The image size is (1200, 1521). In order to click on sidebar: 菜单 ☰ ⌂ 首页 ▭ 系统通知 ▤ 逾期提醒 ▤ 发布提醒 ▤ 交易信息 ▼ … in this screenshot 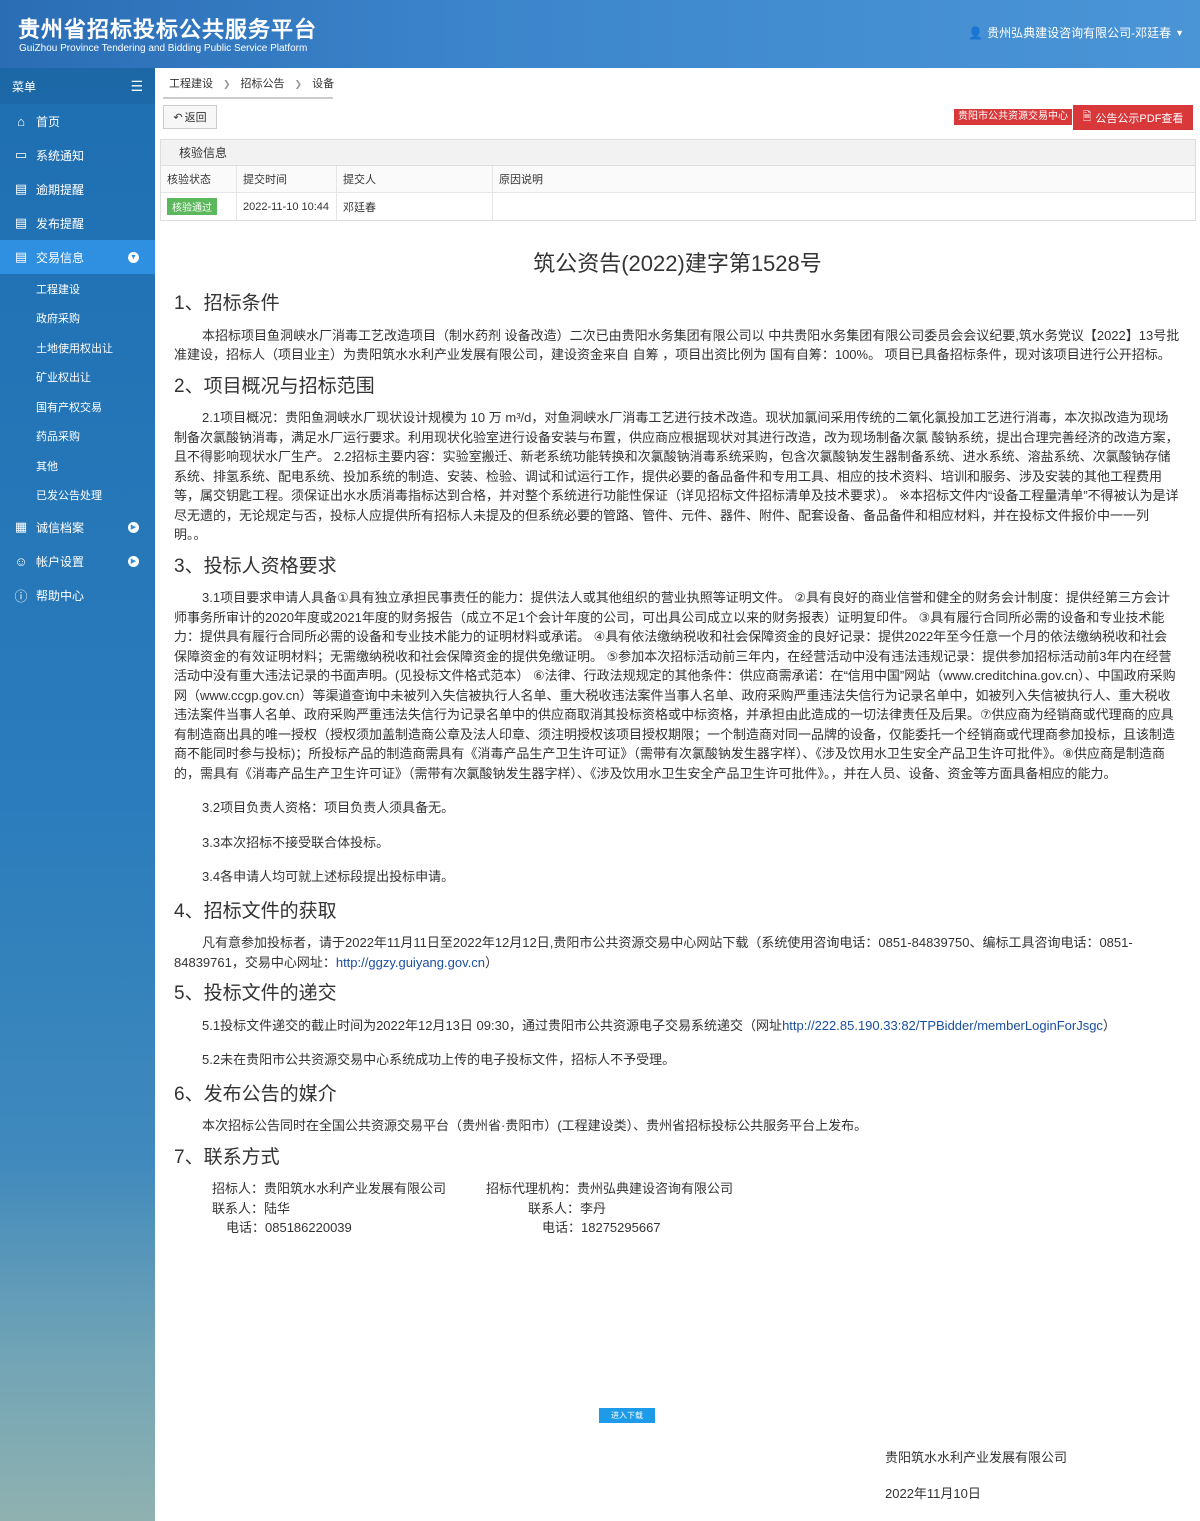, I will do `click(77, 794)`.